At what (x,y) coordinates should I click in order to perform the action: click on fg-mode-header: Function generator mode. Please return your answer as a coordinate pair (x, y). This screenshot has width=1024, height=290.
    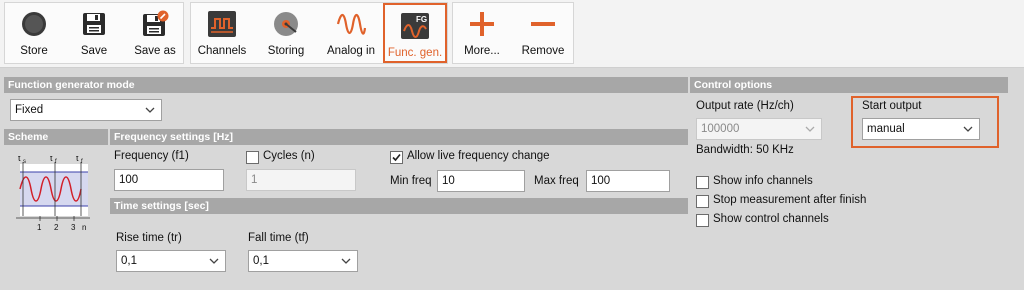
    Looking at the image, I should click on (346, 85).